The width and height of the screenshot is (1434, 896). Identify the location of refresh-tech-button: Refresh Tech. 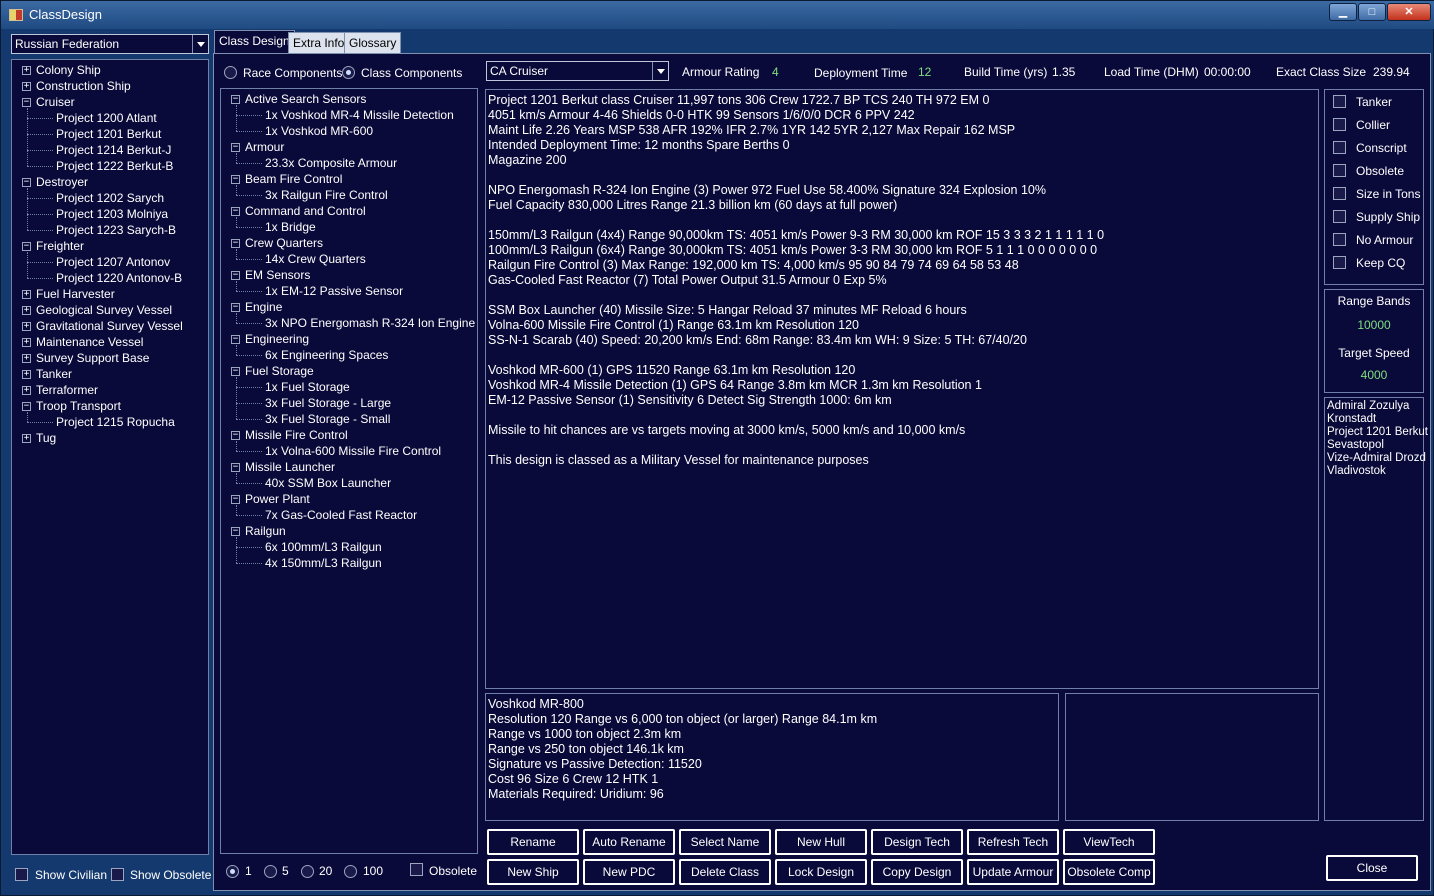
(1013, 842).